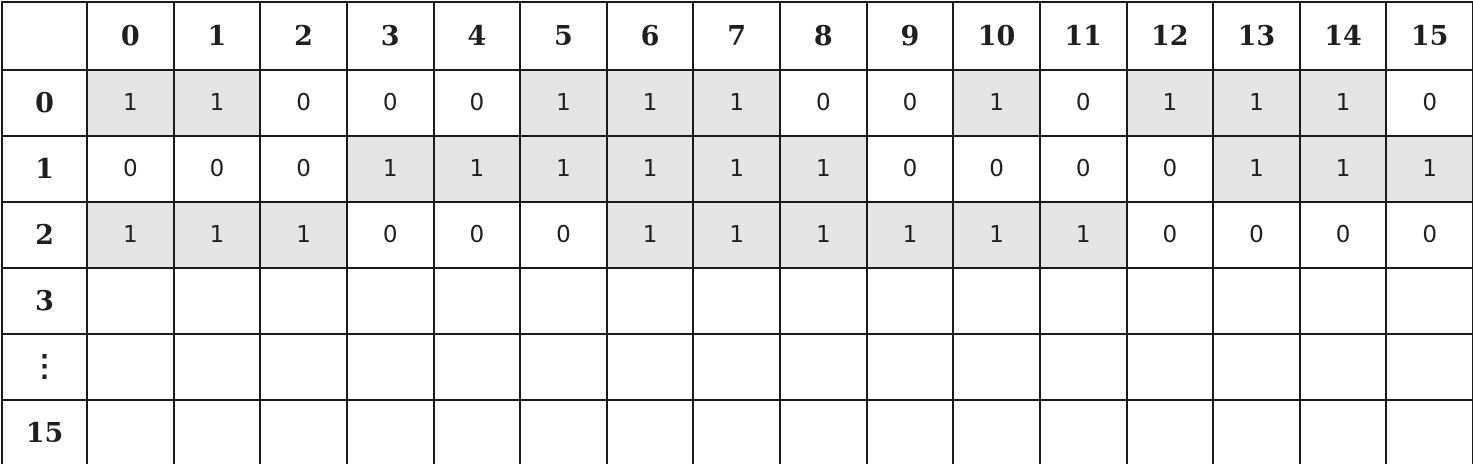 Image resolution: width=1473 pixels, height=464 pixels. Describe the element at coordinates (1429, 36) in the screenshot. I see `column-header: 15` at that location.